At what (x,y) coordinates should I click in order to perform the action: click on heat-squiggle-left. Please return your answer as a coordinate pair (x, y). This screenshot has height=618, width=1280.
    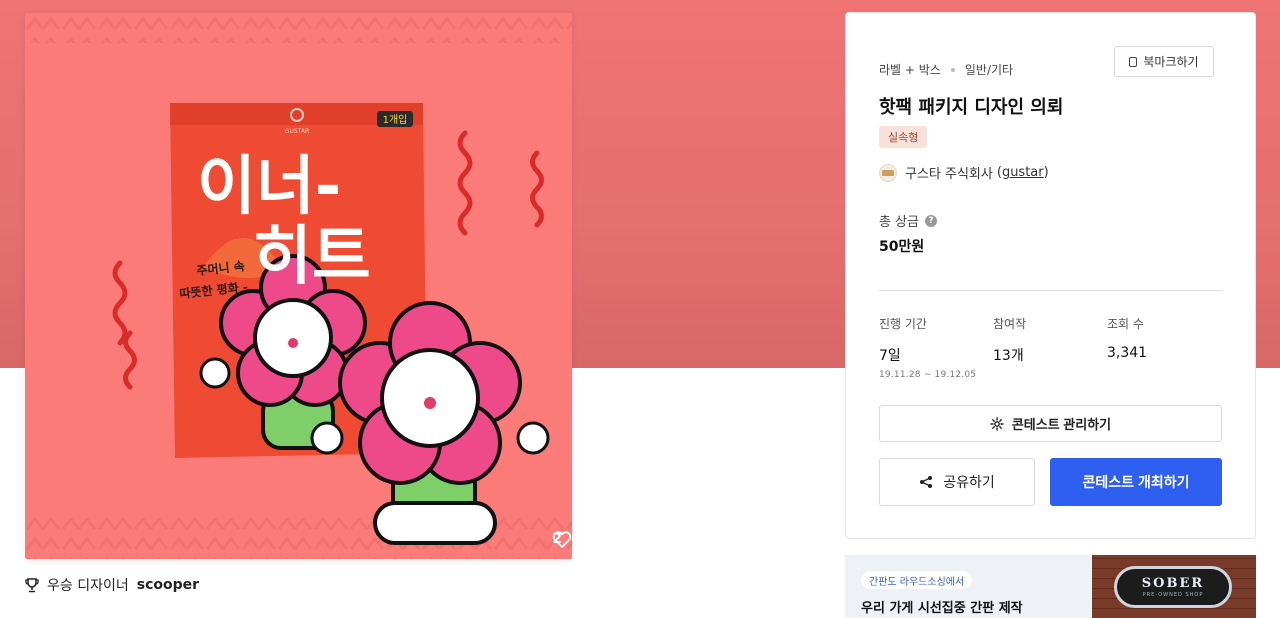
    Looking at the image, I should click on (120, 303).